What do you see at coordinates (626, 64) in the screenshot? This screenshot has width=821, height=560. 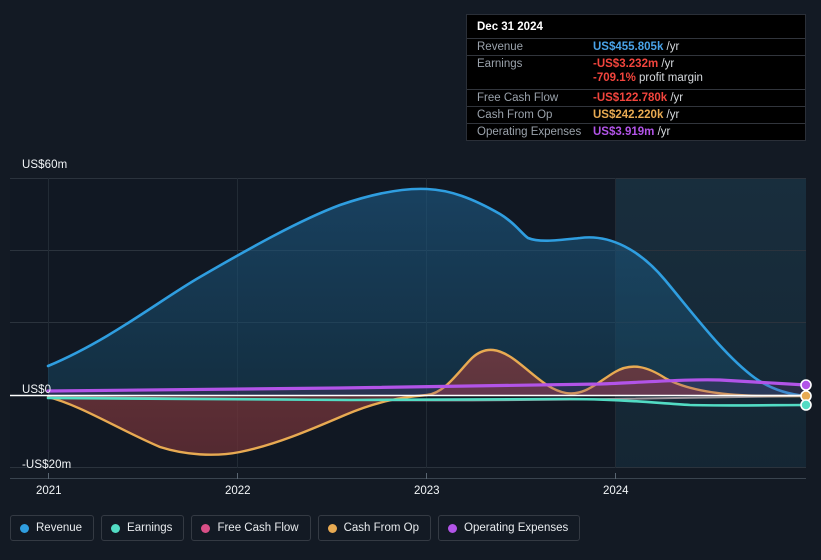 I see `tooltip-row-value: -US$3.232m` at bounding box center [626, 64].